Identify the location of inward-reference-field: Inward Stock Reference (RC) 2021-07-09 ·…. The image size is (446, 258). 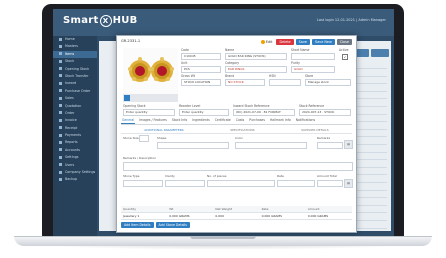
(264, 110).